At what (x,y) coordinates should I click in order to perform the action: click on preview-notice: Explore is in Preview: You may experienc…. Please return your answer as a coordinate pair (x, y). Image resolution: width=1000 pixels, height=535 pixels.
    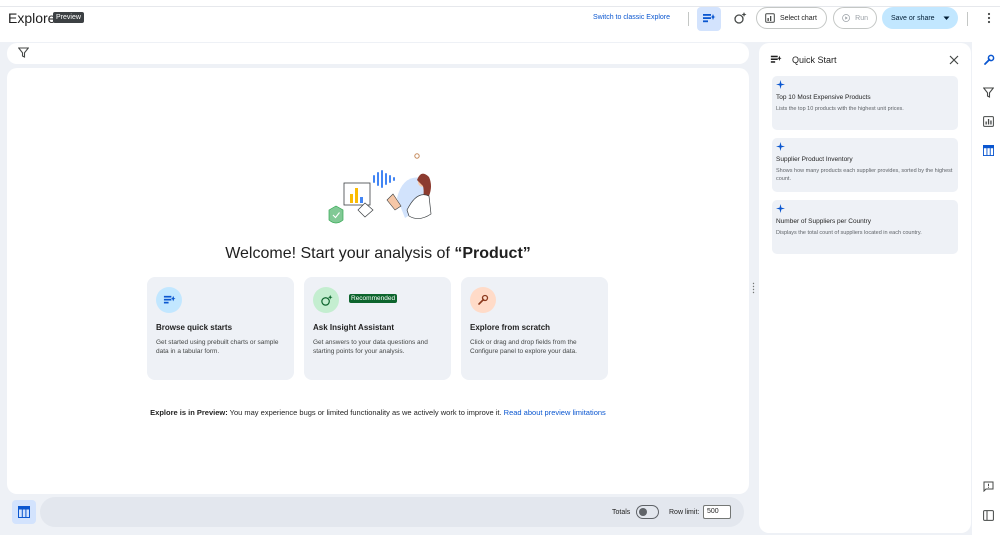
    Looking at the image, I should click on (378, 412).